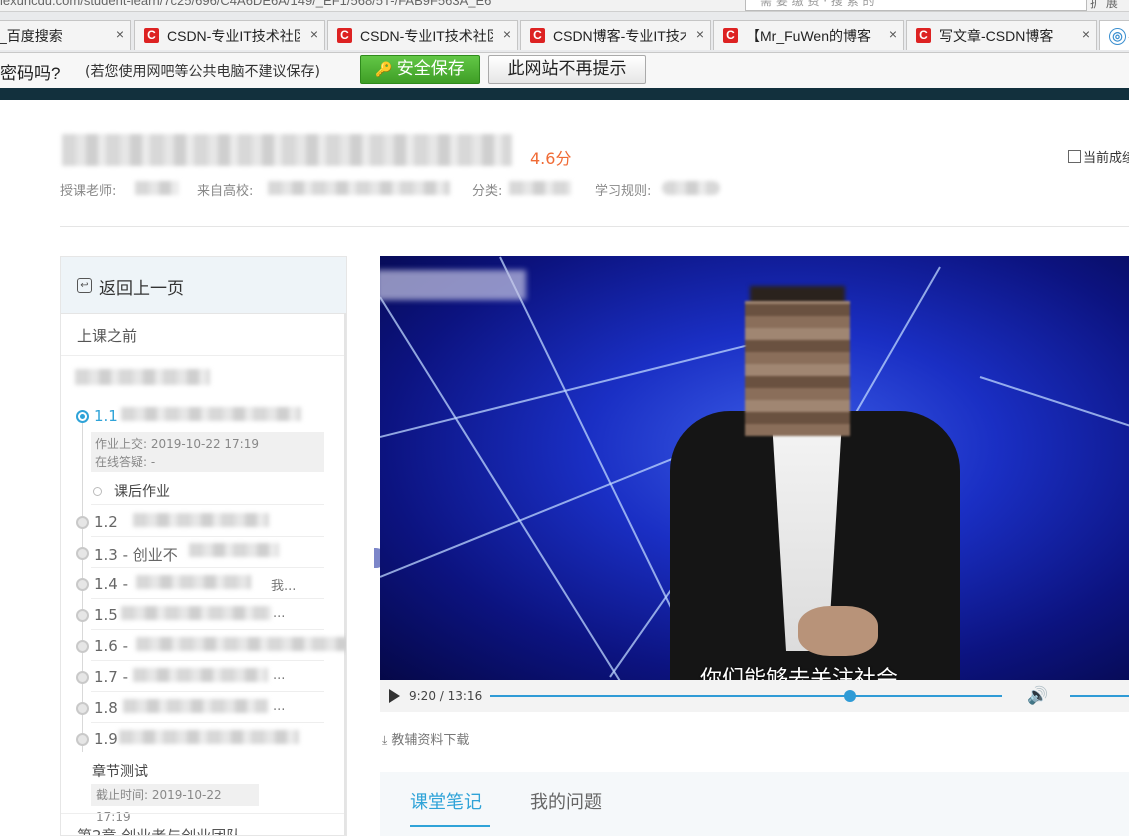 The image size is (1129, 836). I want to click on header-divider, so click(594, 226).